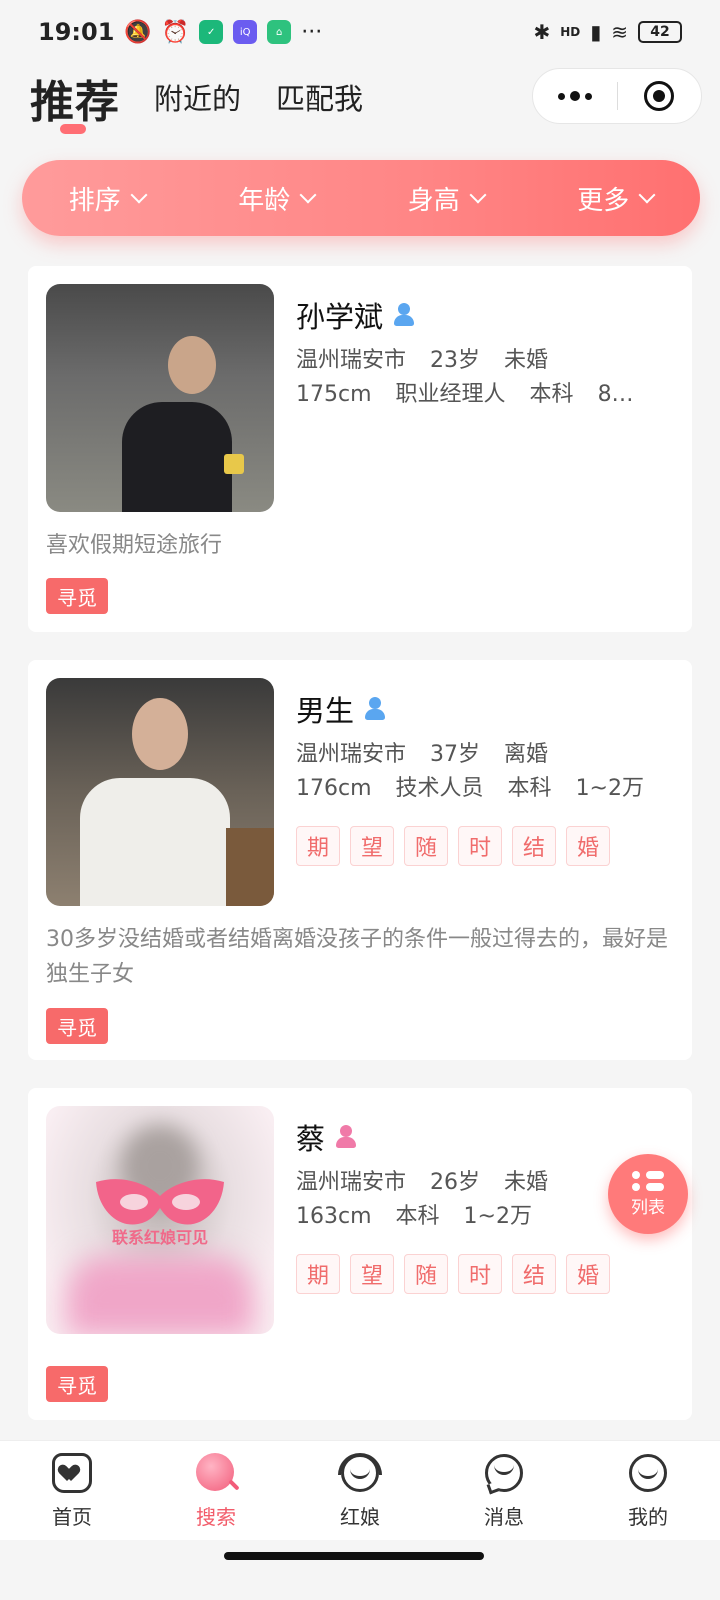  I want to click on nav-matchmaker-label: 红娘, so click(360, 1517).